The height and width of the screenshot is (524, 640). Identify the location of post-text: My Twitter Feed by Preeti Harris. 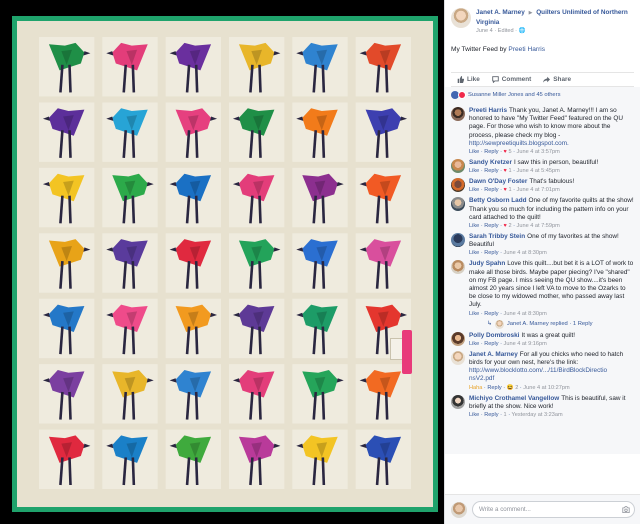
(542, 54).